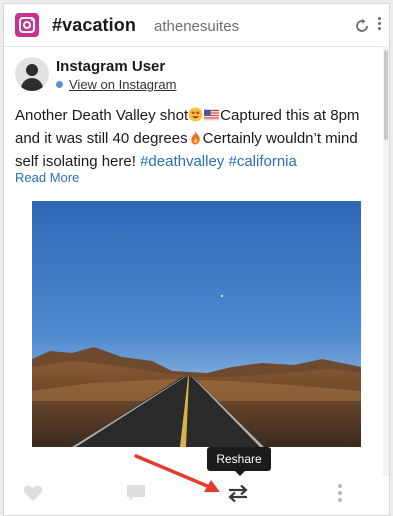 The image size is (393, 516). I want to click on status-dot, so click(59, 84).